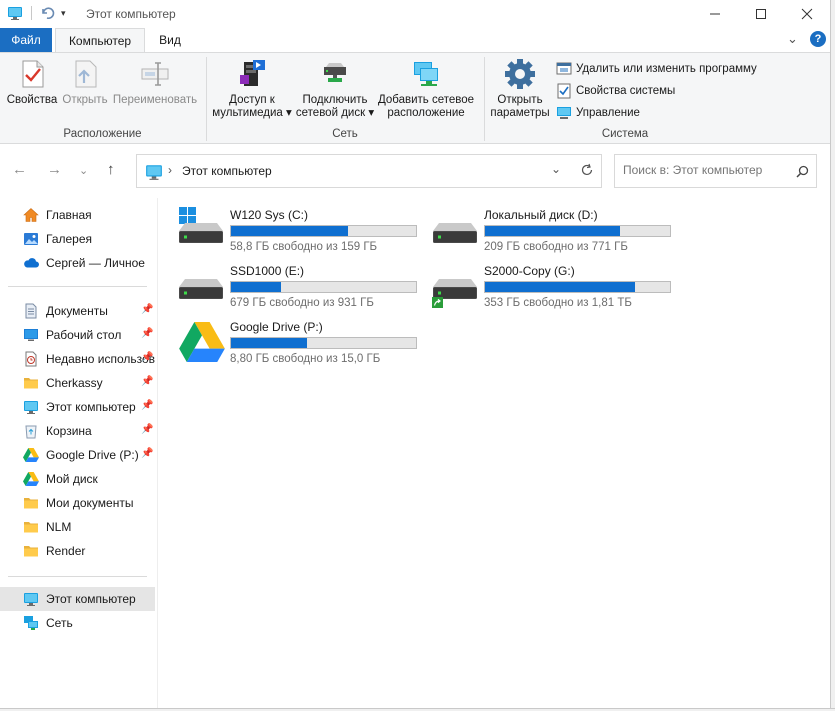 This screenshot has width=835, height=711. I want to click on sidebar-item-recent: Недавно использованные 📌, so click(77, 359).